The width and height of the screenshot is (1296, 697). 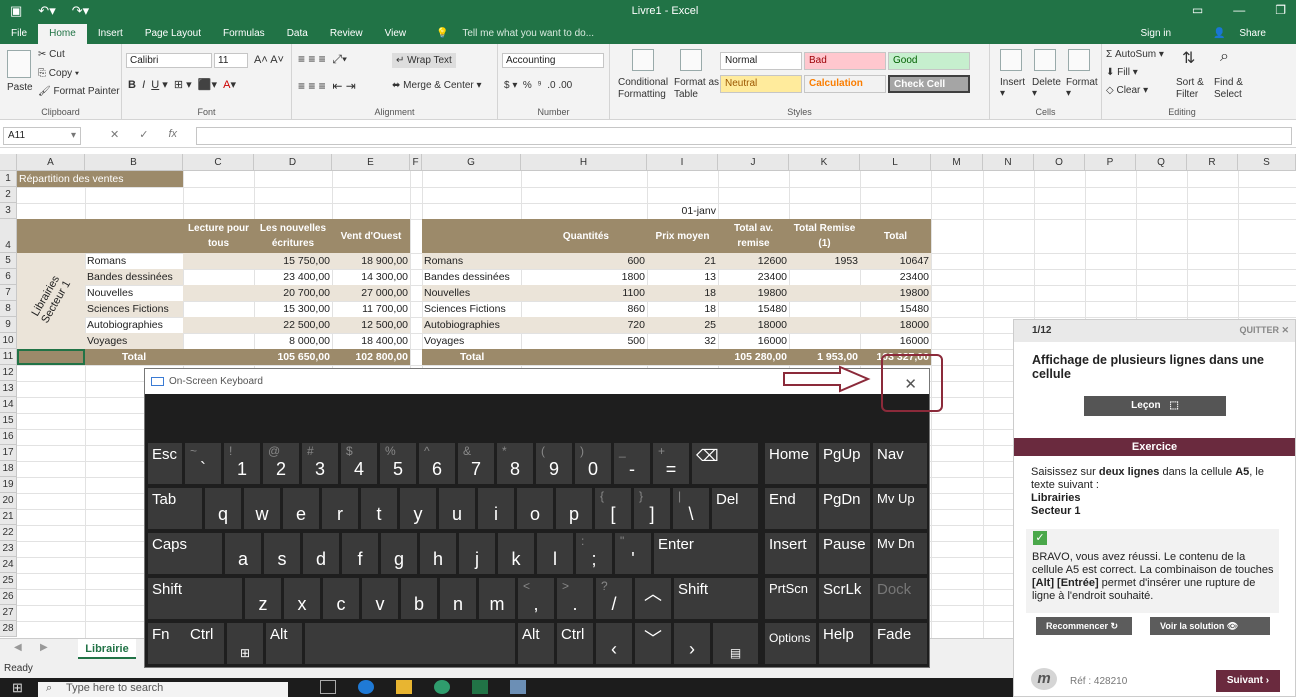 I want to click on table-cell: 32, so click(x=682, y=341).